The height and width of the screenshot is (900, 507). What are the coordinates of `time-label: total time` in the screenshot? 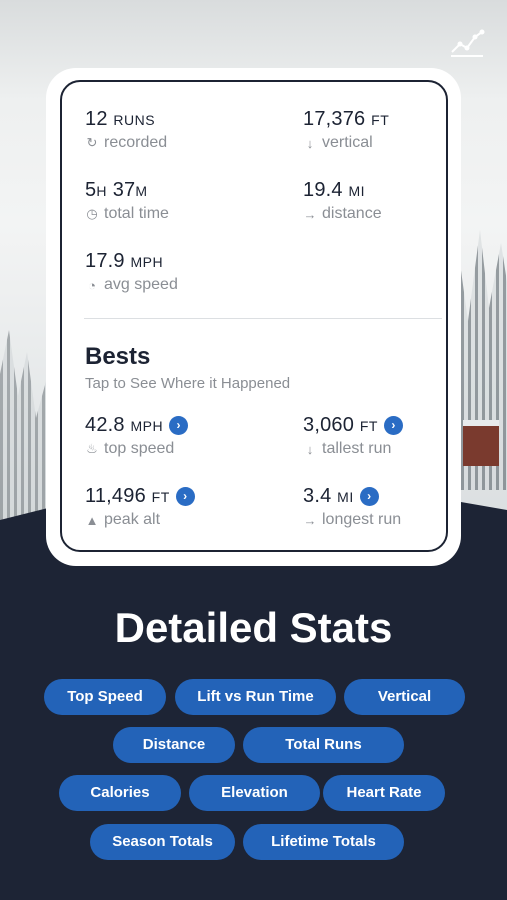 It's located at (136, 213).